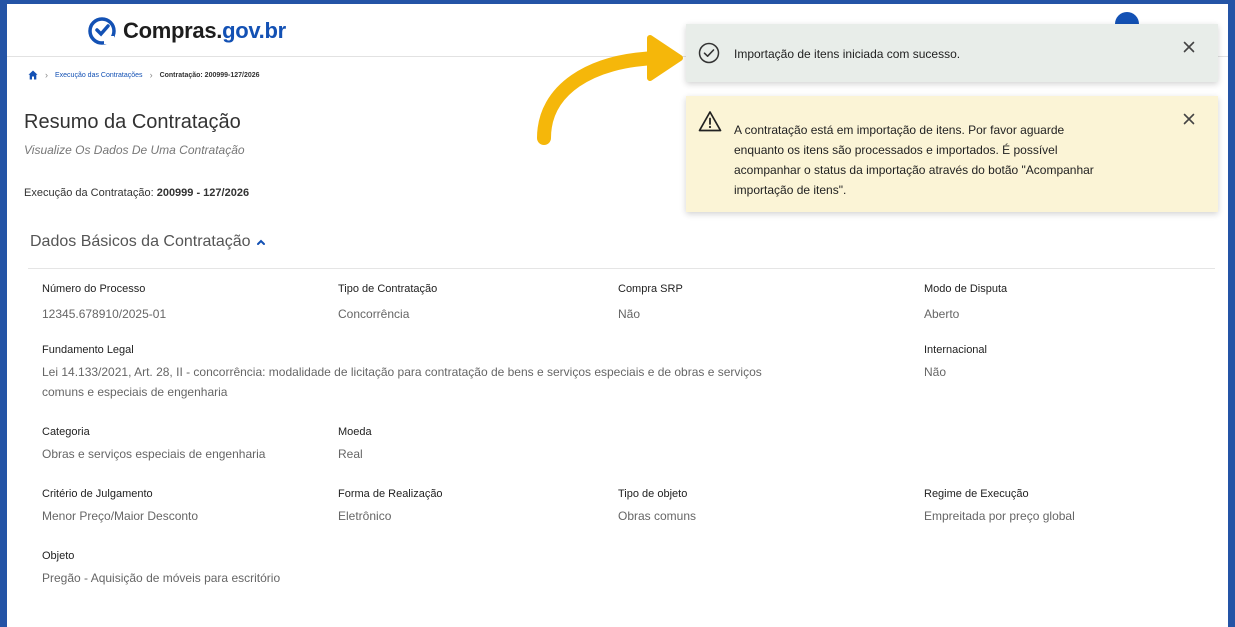 This screenshot has height=627, width=1235. I want to click on field-value: Obras e serviços especiais de engenharia, so click(154, 454).